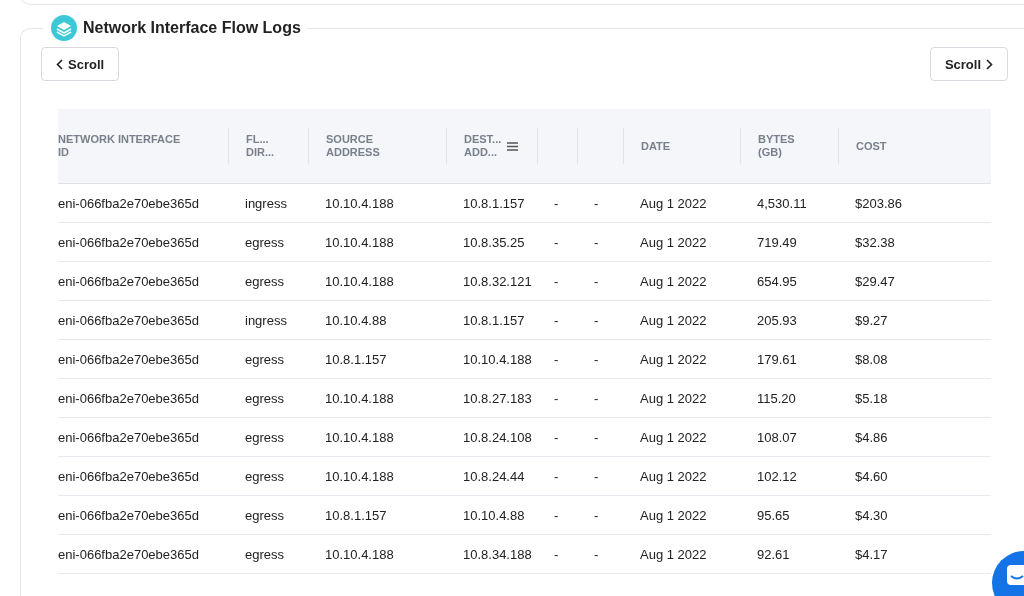 Image resolution: width=1024 pixels, height=596 pixels. What do you see at coordinates (192, 28) in the screenshot?
I see `section-title: Network Interface Flow Logs` at bounding box center [192, 28].